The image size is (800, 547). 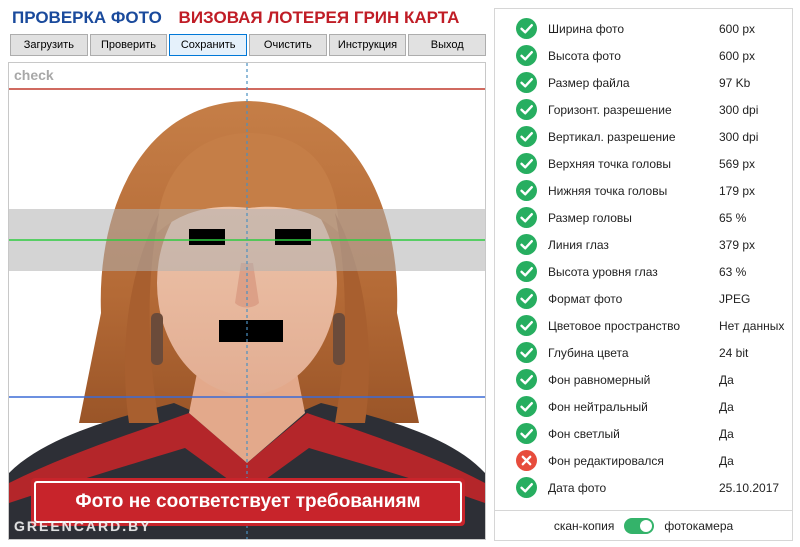 What do you see at coordinates (643, 352) in the screenshot?
I see `check-row: Глубина цвета 24 bit` at bounding box center [643, 352].